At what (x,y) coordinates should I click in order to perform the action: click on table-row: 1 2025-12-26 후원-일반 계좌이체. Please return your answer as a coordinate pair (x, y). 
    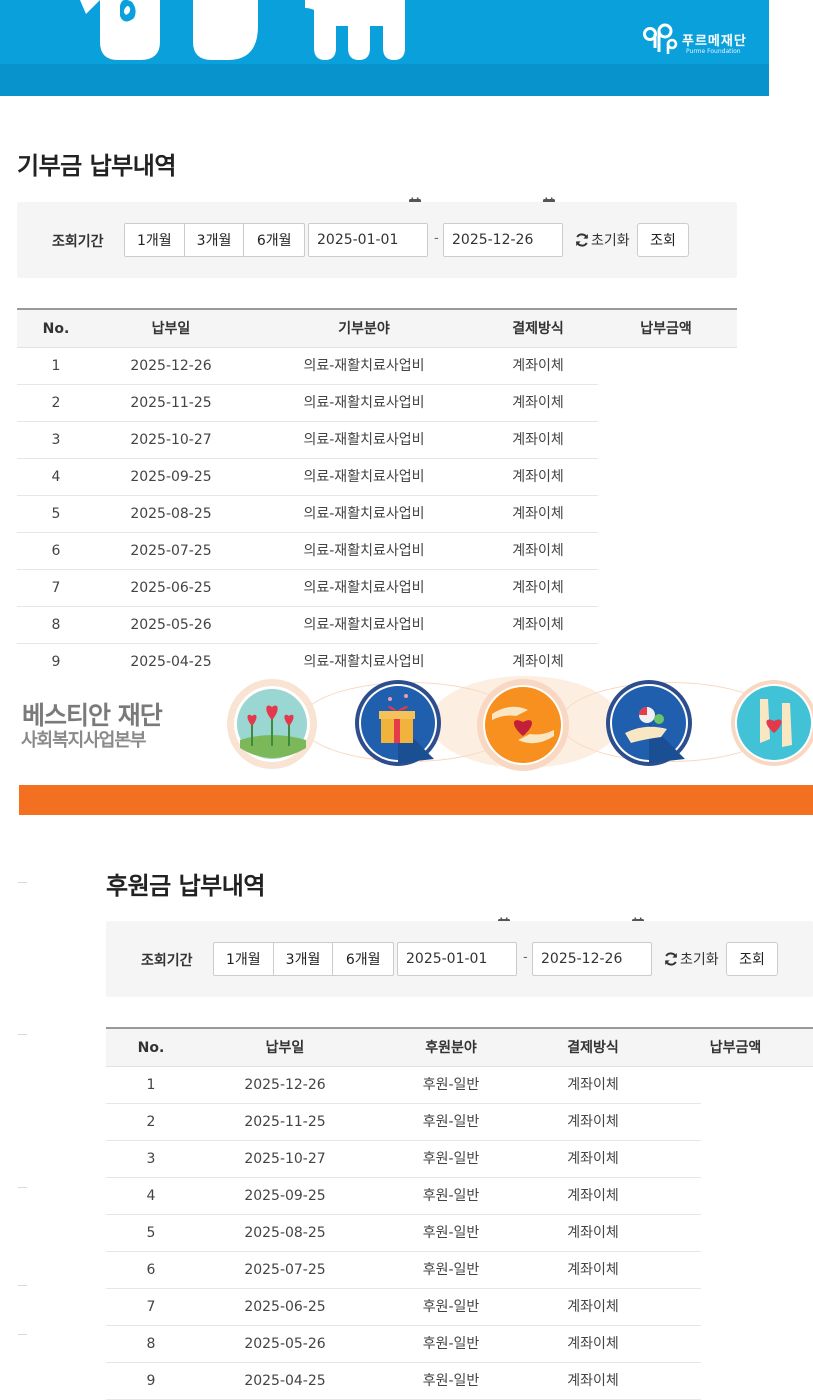
    Looking at the image, I should click on (459, 1085).